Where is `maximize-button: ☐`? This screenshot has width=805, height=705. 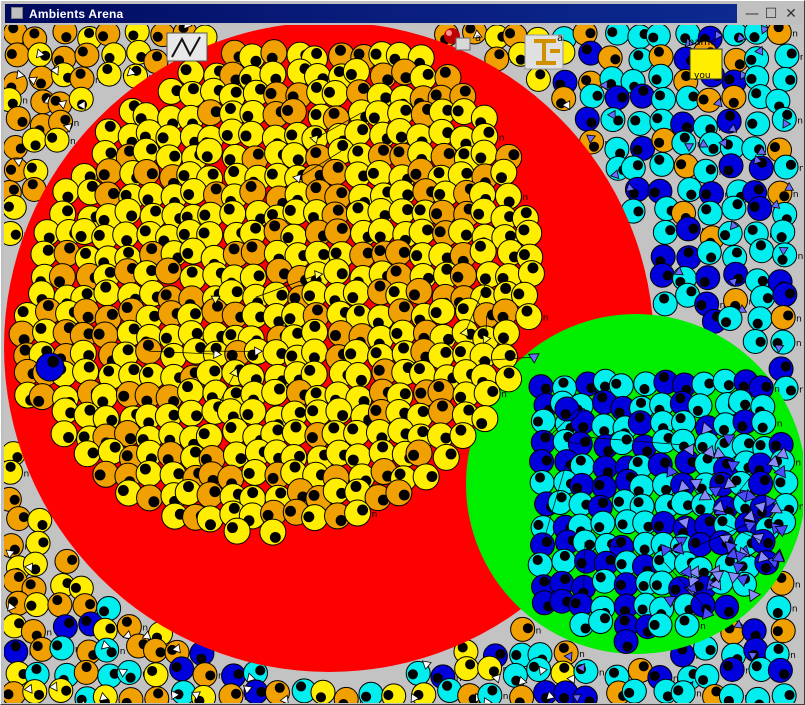 maximize-button: ☐ is located at coordinates (771, 14).